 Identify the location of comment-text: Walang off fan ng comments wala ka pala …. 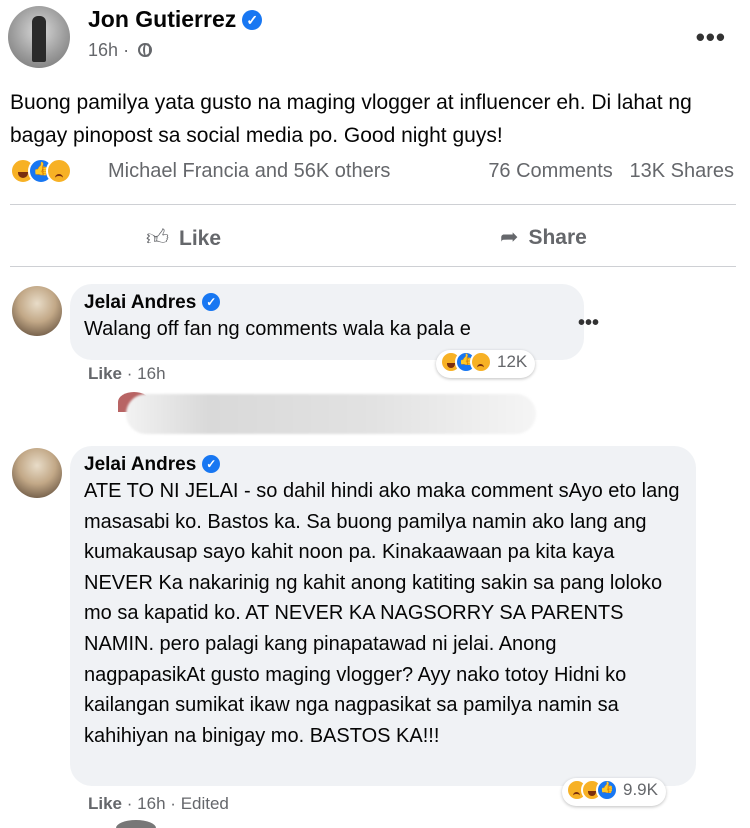
(277, 329).